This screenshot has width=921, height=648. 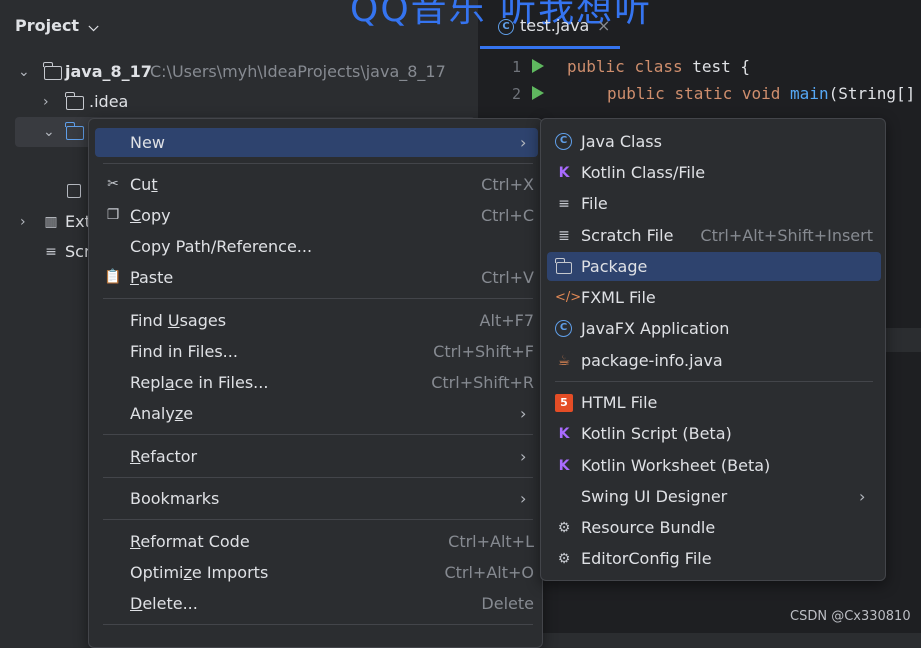 I want to click on project-title: Project ⌵, so click(x=57, y=25).